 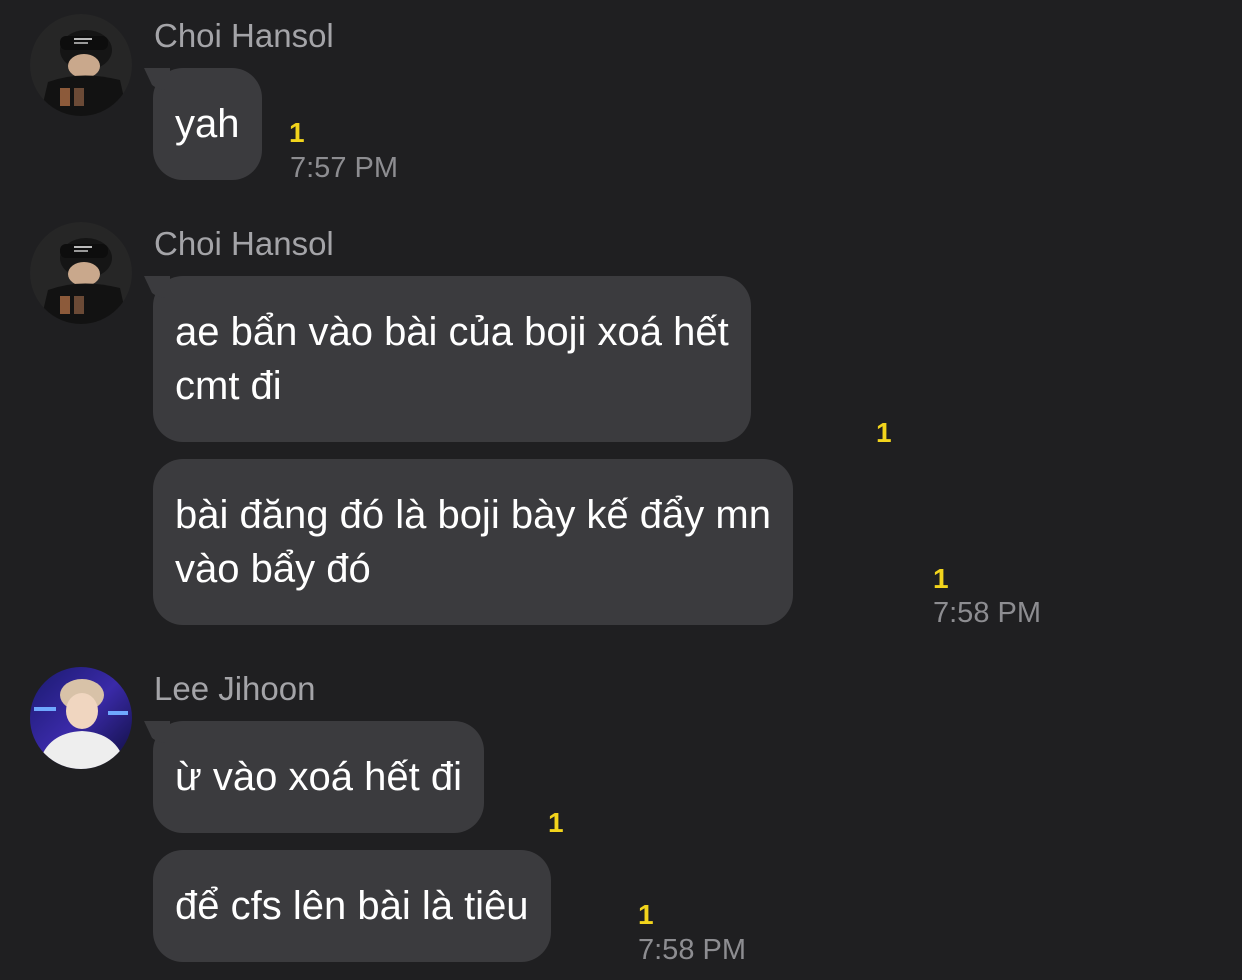 I want to click on message-bubble: yah, so click(x=207, y=124).